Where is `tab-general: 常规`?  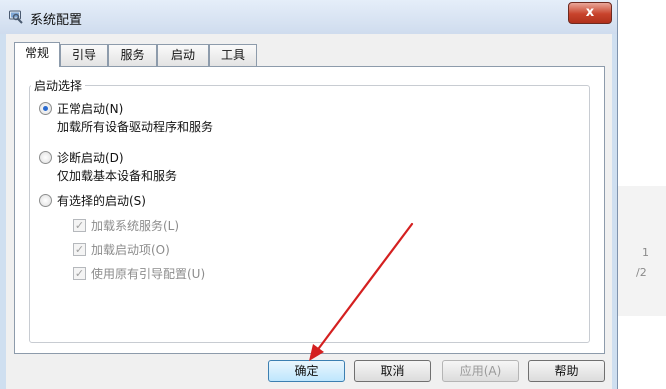 tab-general: 常规 is located at coordinates (37, 54).